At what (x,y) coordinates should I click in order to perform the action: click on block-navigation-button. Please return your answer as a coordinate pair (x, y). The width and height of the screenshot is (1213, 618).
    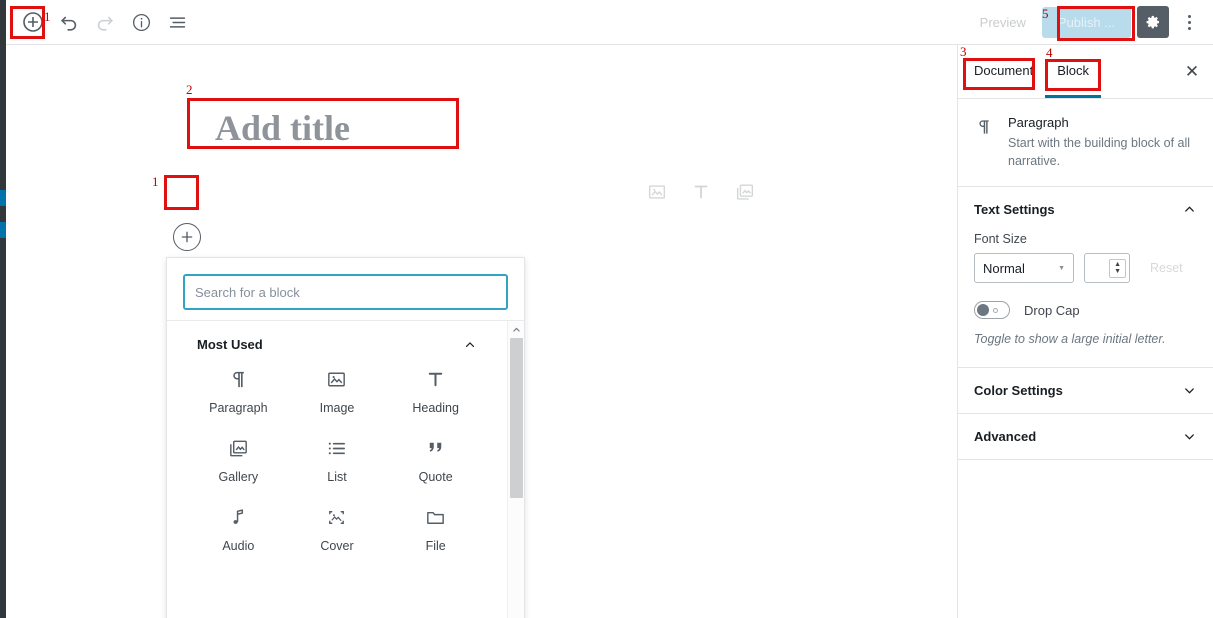
    Looking at the image, I should click on (177, 22).